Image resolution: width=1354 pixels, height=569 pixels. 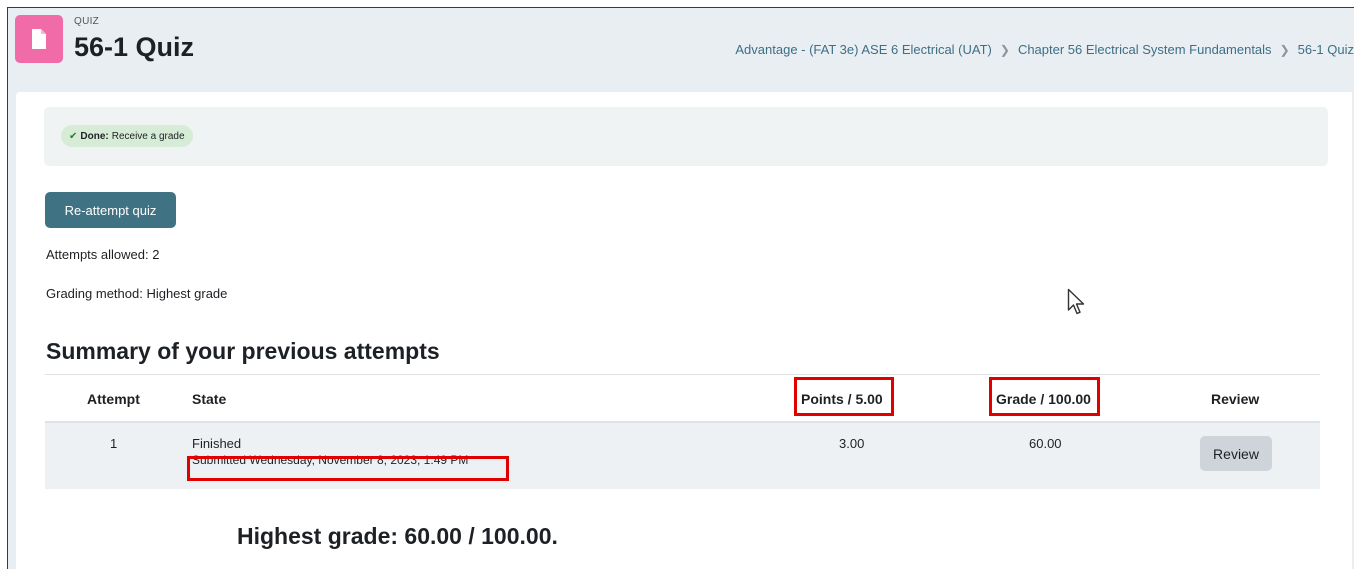 What do you see at coordinates (114, 443) in the screenshot?
I see `attempt-number: 1` at bounding box center [114, 443].